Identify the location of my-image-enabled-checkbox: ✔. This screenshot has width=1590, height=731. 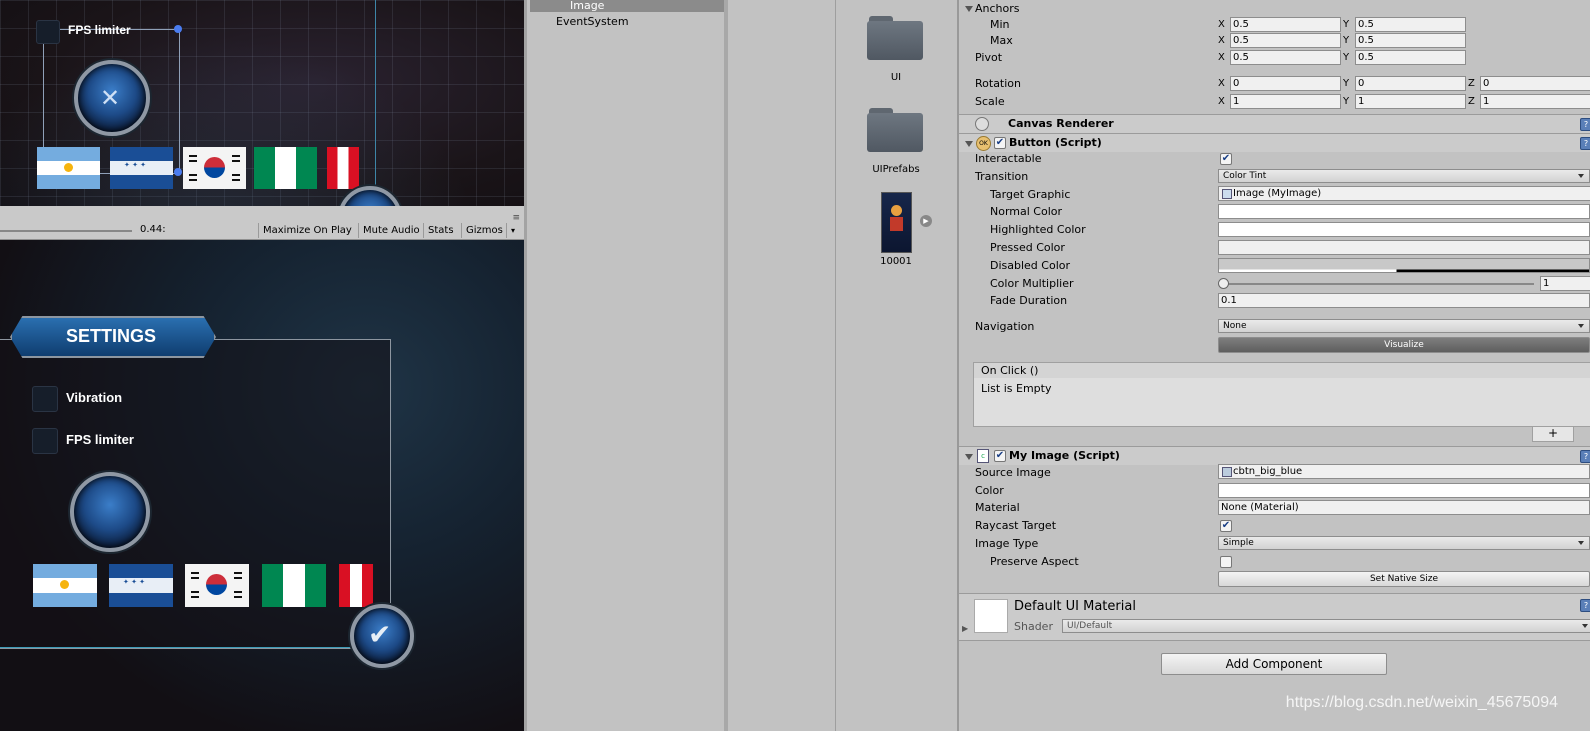
(1000, 456).